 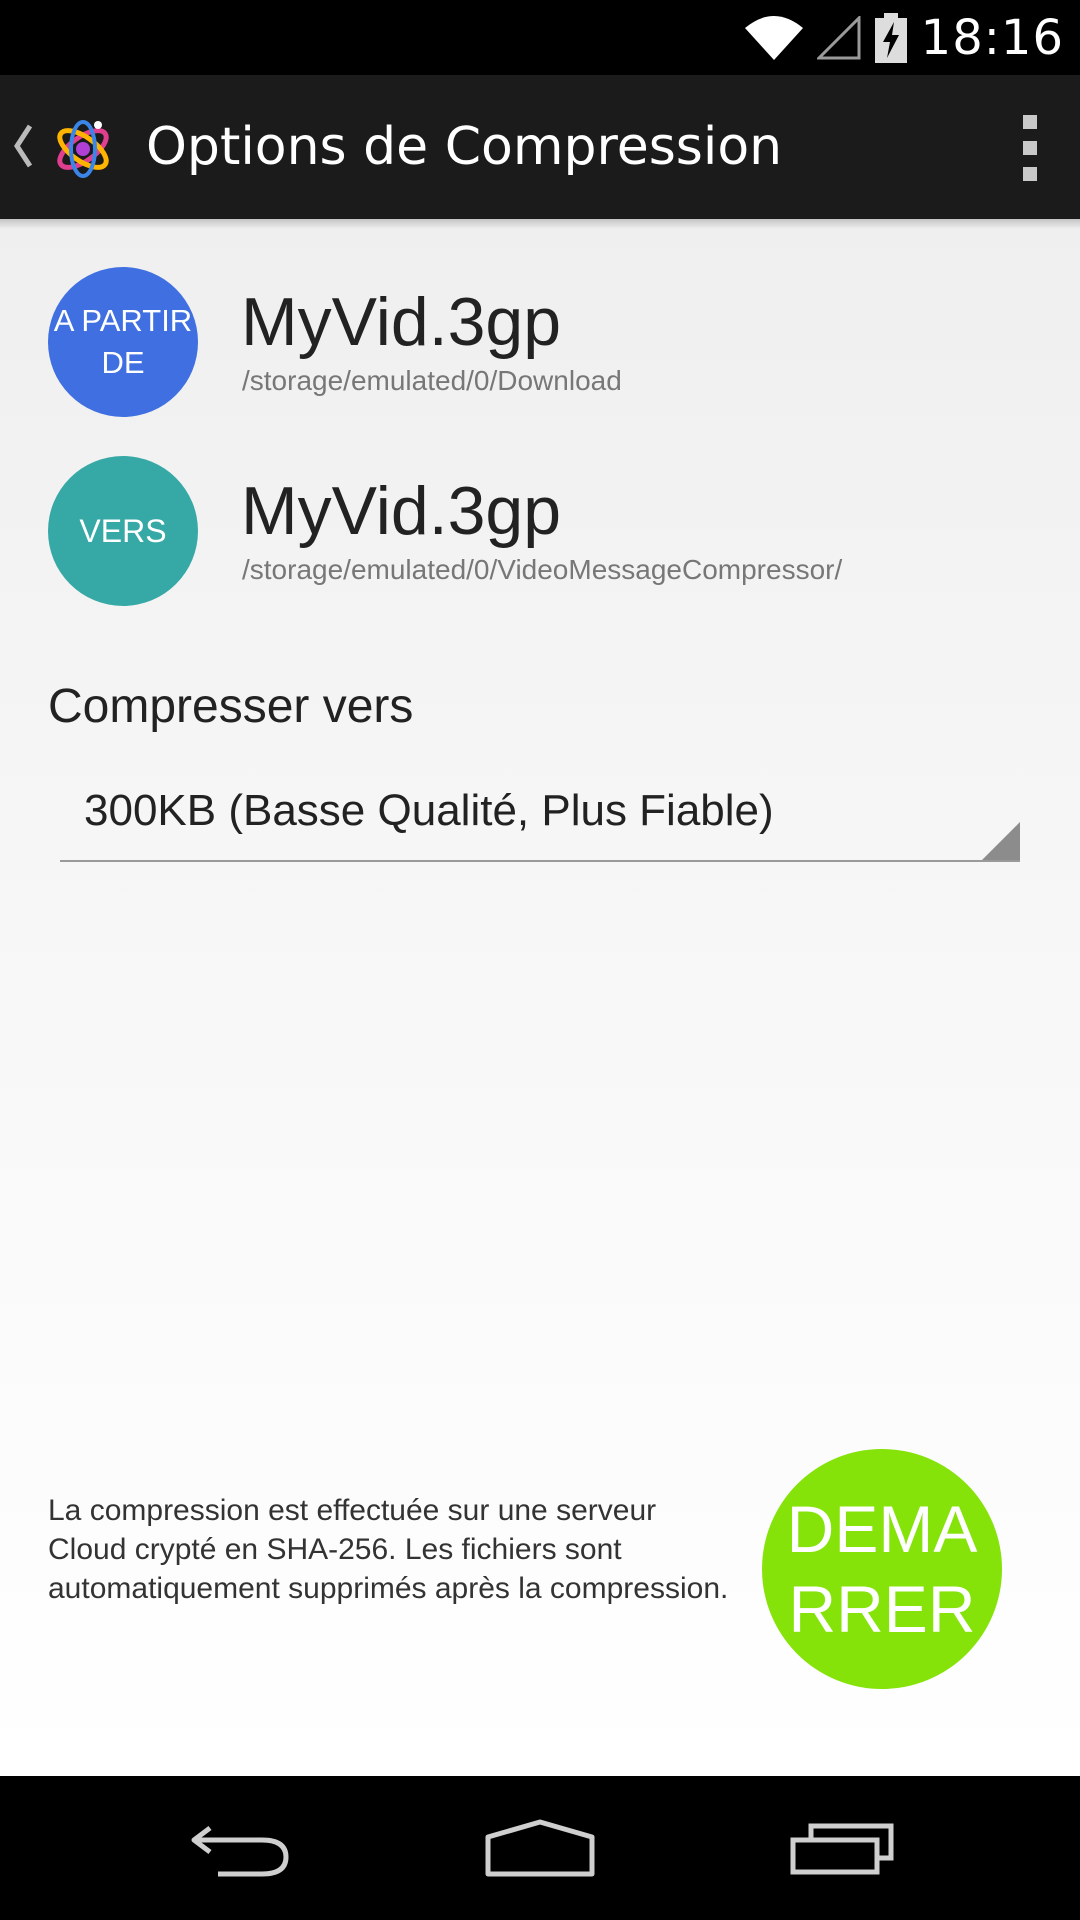 What do you see at coordinates (464, 147) in the screenshot?
I see `page-title: Options de Compression` at bounding box center [464, 147].